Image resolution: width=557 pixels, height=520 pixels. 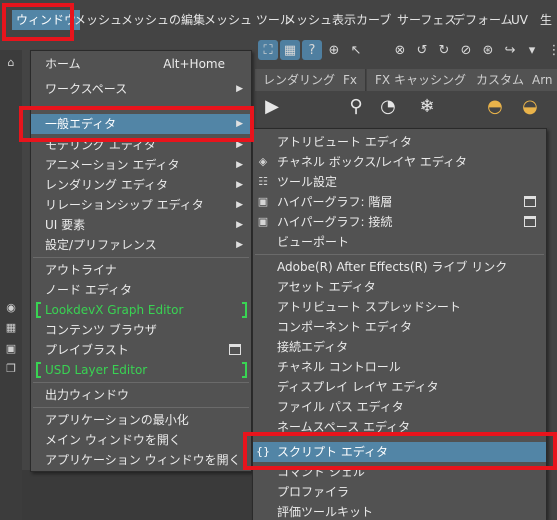 I want to click on more-icon: ⋮, so click(x=550, y=50).